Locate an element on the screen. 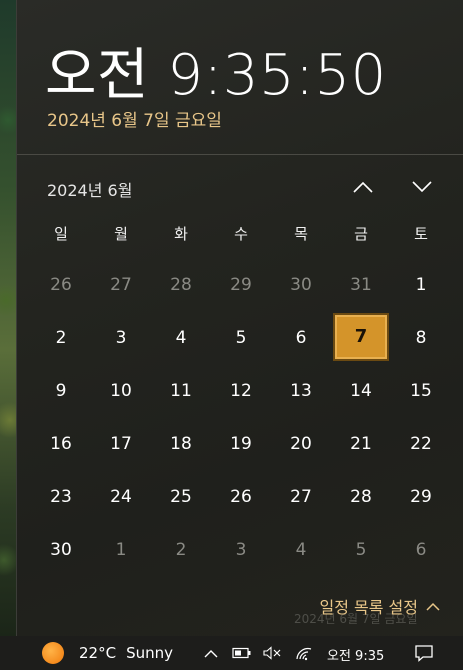 Image resolution: width=463 pixels, height=670 pixels. calendar-day: 13 is located at coordinates (301, 390).